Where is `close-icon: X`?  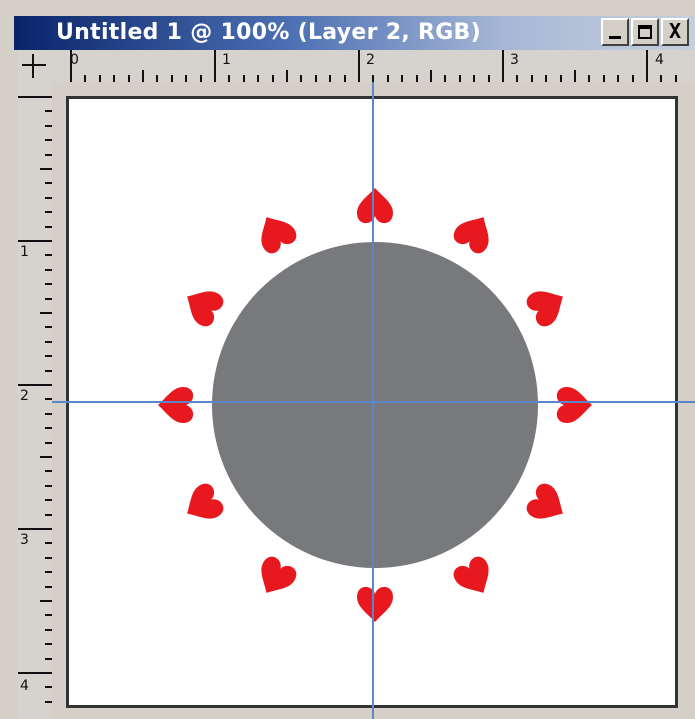
close-icon: X is located at coordinates (675, 31).